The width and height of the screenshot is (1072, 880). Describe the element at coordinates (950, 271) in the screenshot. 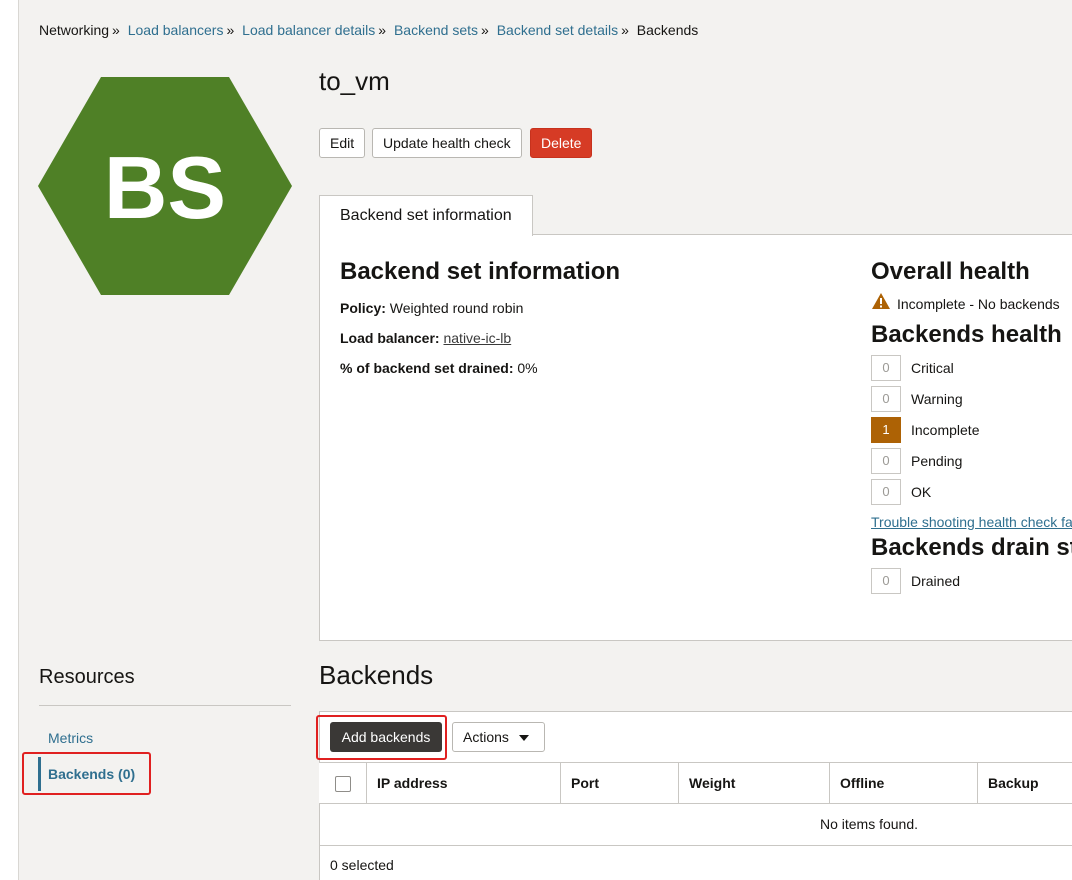

I see `overall-health-heading: Overall health` at that location.